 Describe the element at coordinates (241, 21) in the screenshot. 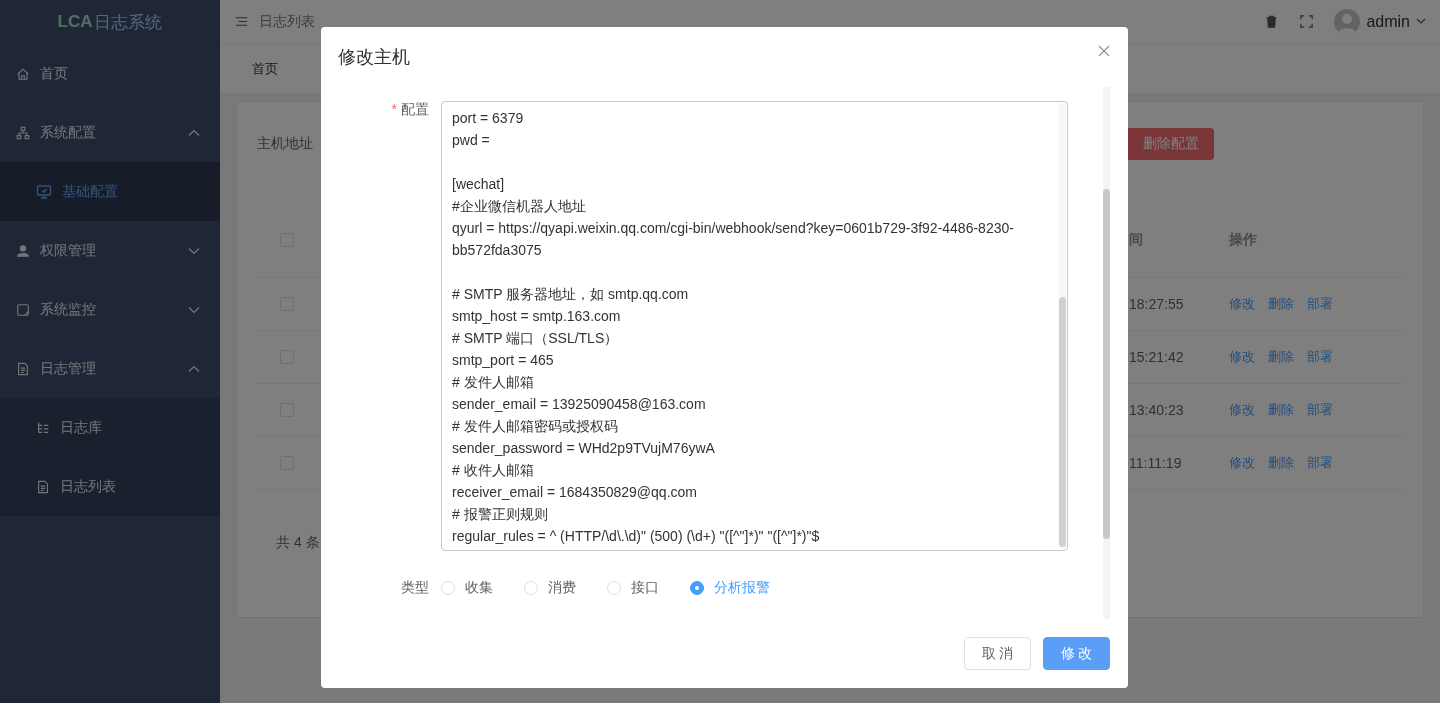

I see `menu-icon` at that location.